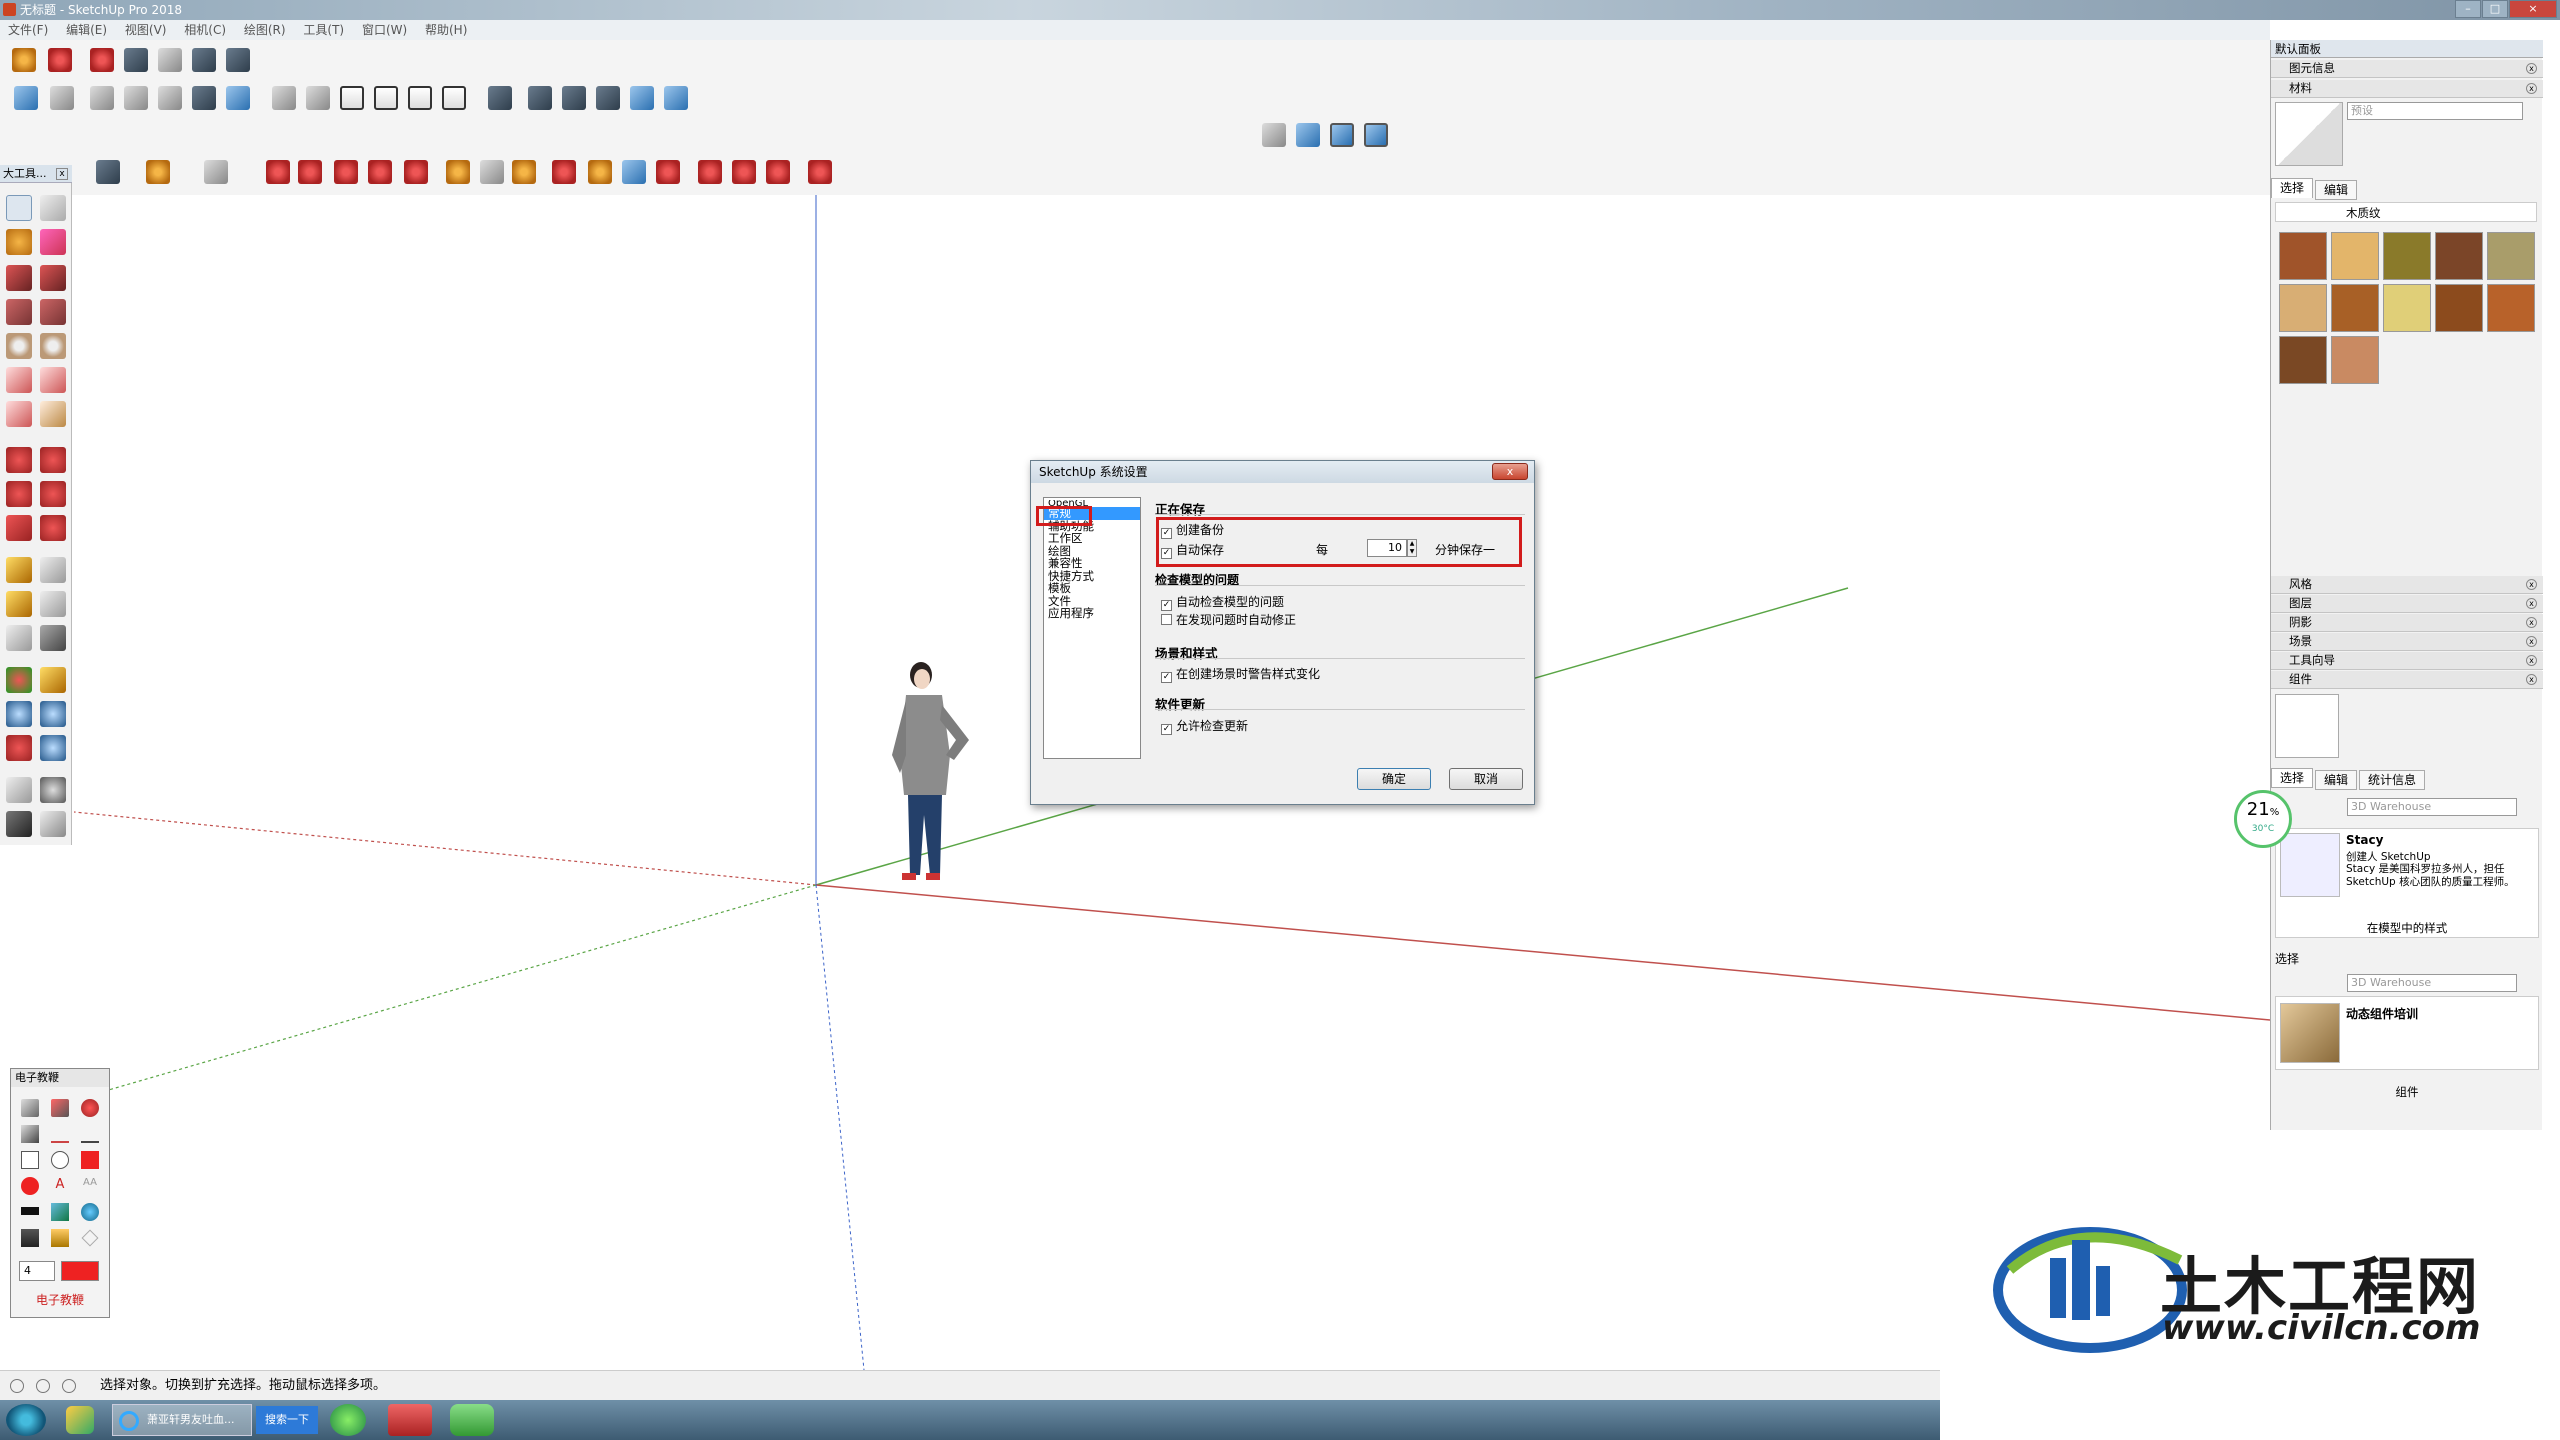  What do you see at coordinates (2407, 661) in the screenshot?
I see `instructor-row: 工具向导 x` at bounding box center [2407, 661].